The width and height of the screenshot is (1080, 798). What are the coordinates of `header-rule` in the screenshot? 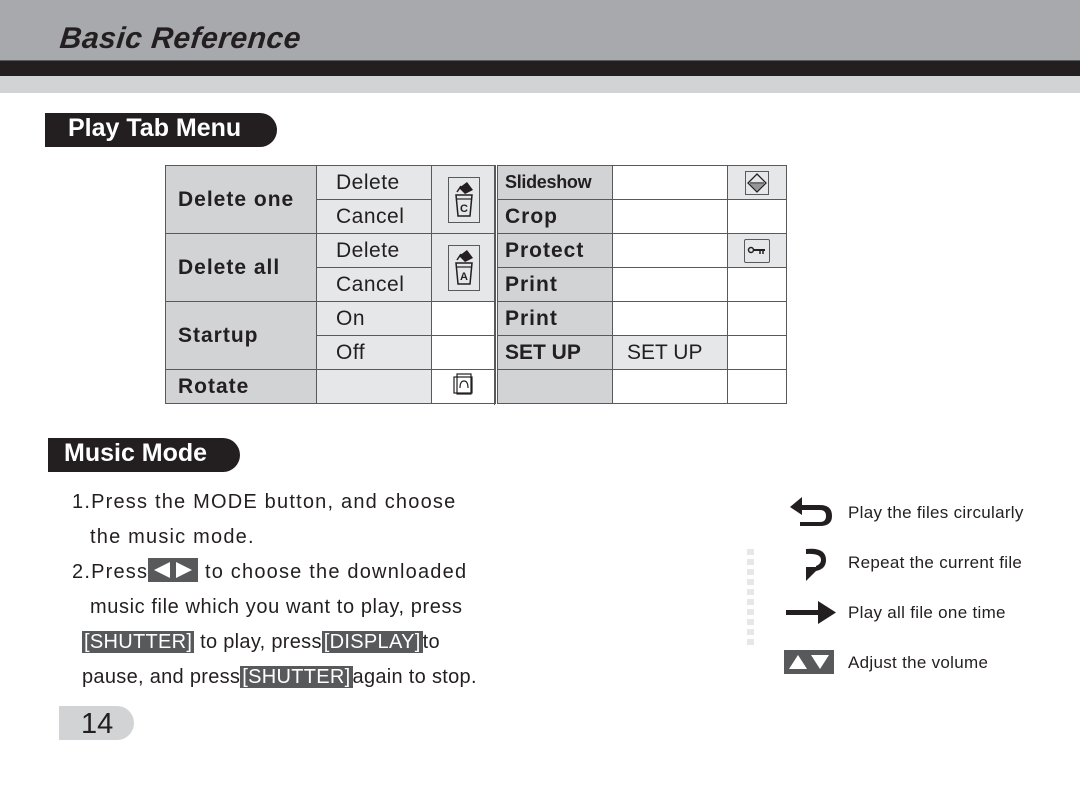 It's located at (540, 68).